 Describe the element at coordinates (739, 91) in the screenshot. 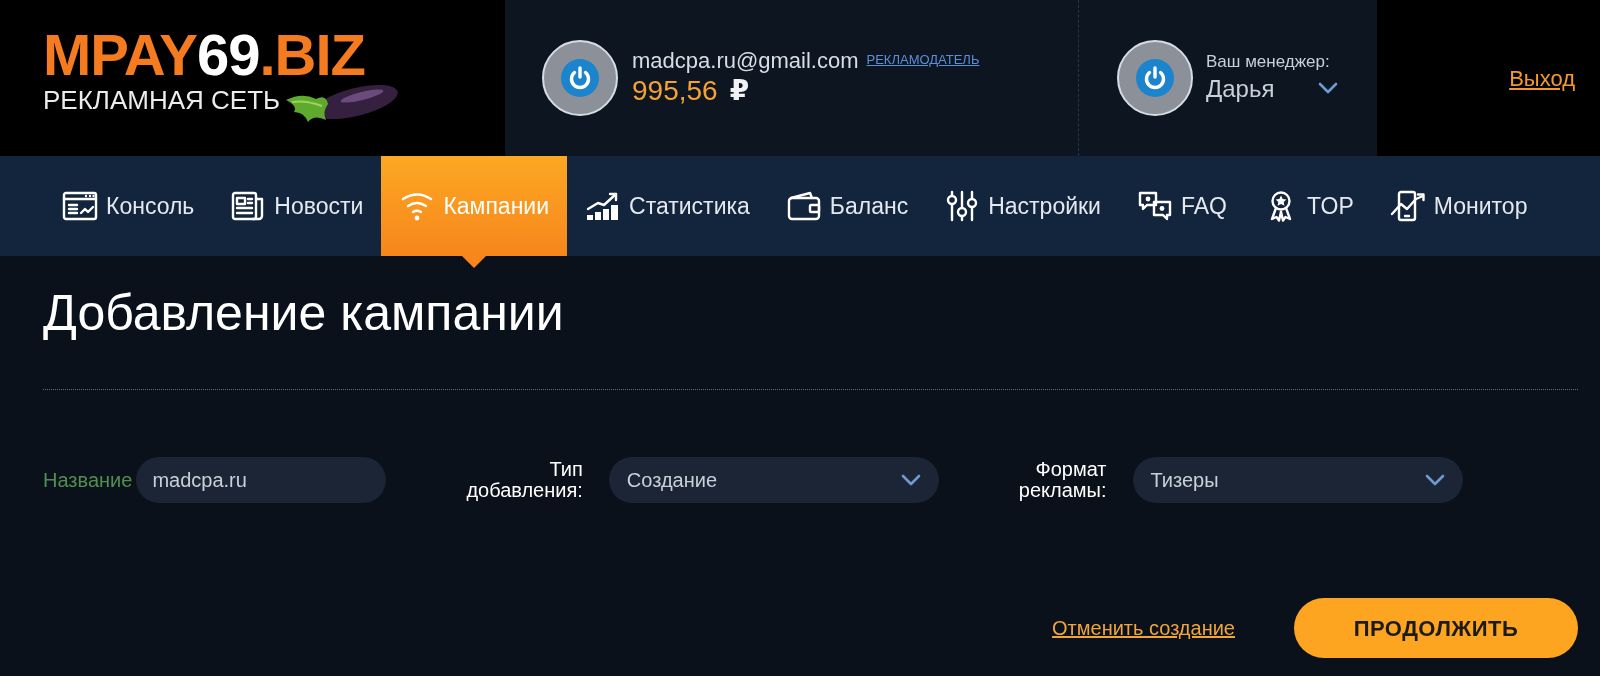

I see `currency-sign: ₽` at that location.